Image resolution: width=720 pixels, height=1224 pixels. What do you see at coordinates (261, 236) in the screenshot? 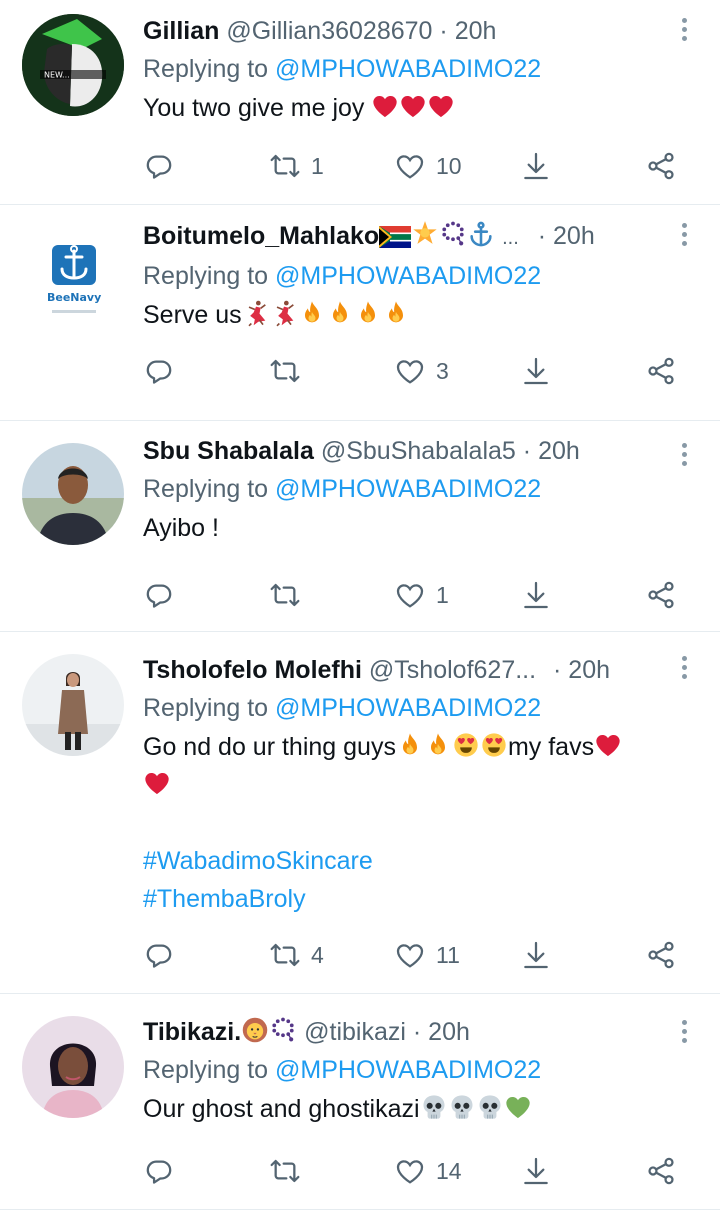
I see `display-name: Boitumelo_Mahlako` at bounding box center [261, 236].